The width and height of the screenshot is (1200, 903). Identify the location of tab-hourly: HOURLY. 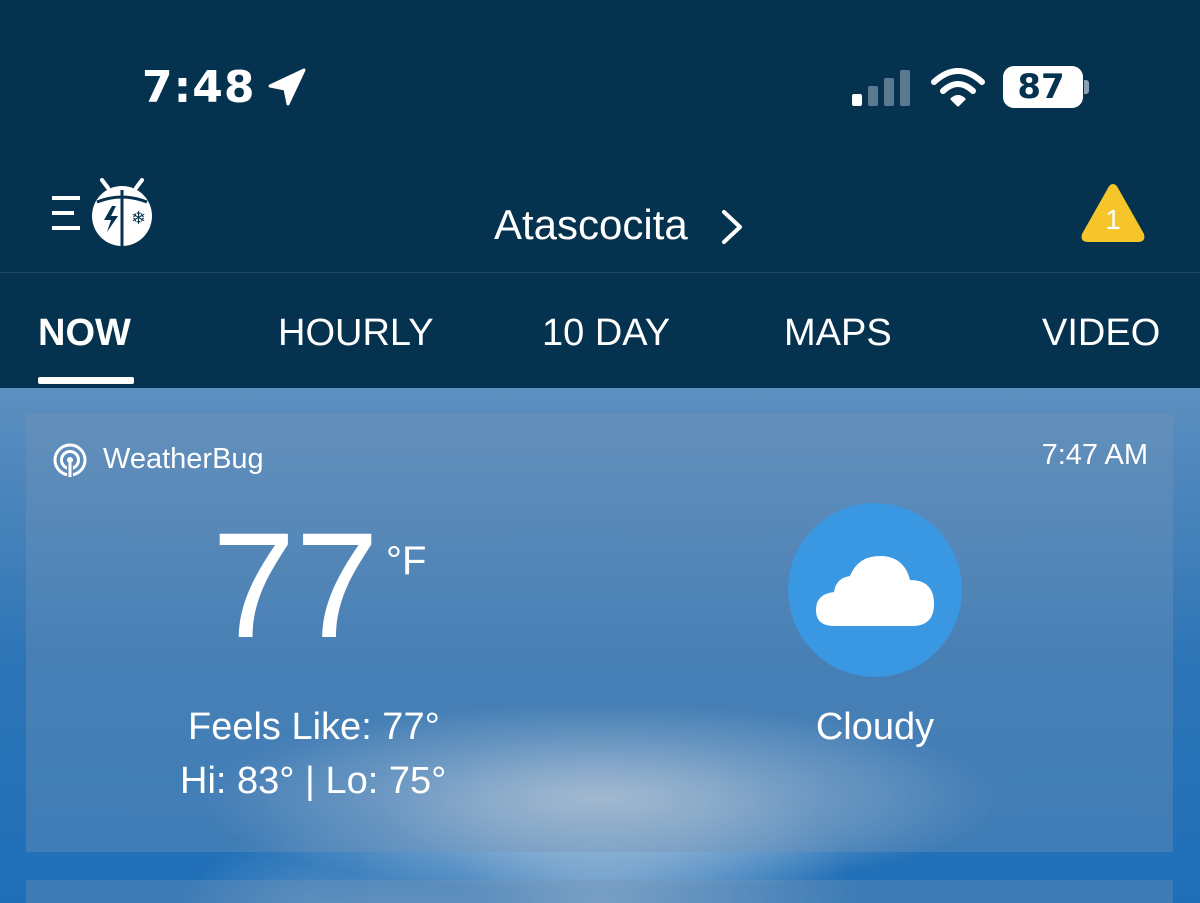
(356, 333).